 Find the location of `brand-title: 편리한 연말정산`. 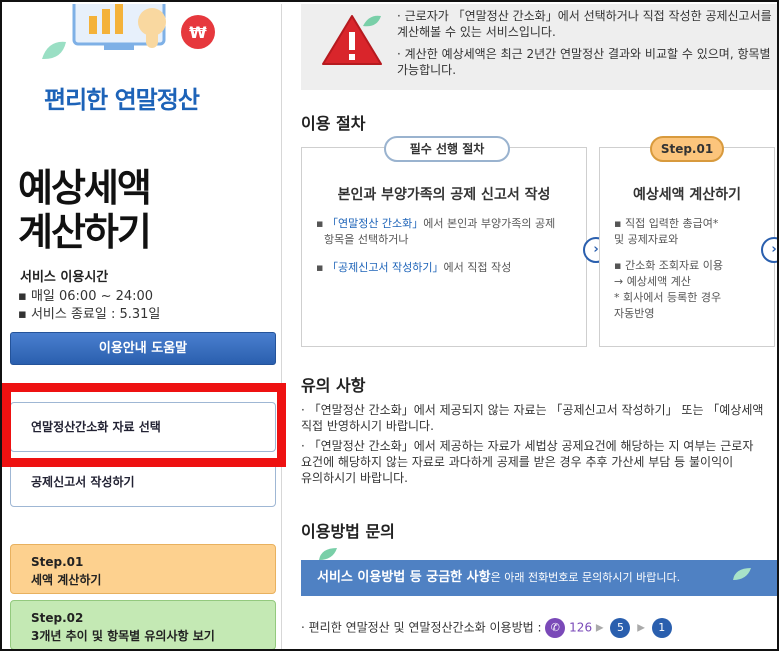

brand-title: 편리한 연말정산 is located at coordinates (122, 100).